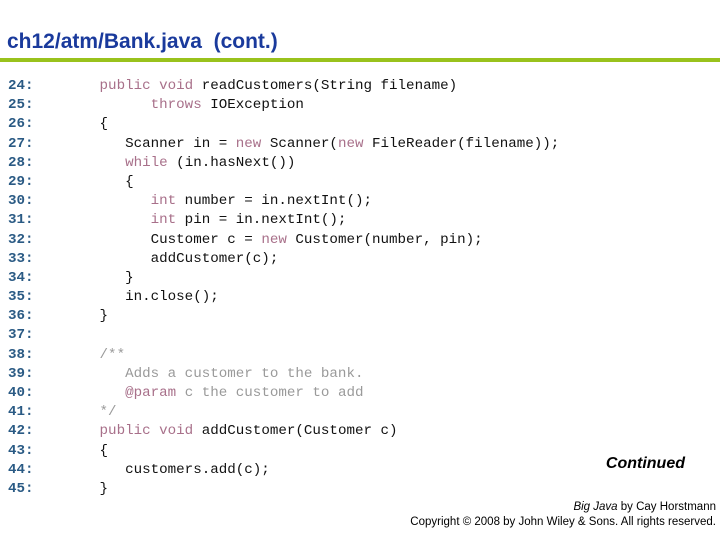  I want to click on code-line: 33: addCustomer(c);, so click(283, 259).